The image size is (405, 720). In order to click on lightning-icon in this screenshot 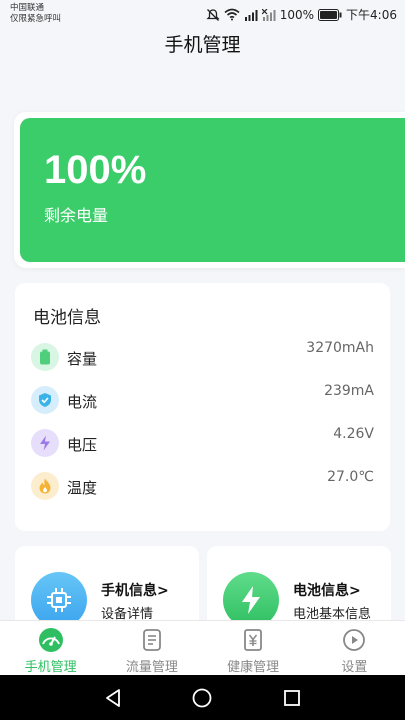, I will do `click(45, 443)`.